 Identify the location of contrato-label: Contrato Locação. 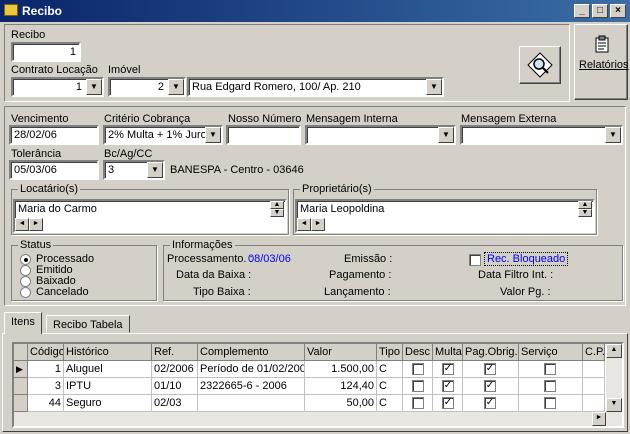
(54, 70).